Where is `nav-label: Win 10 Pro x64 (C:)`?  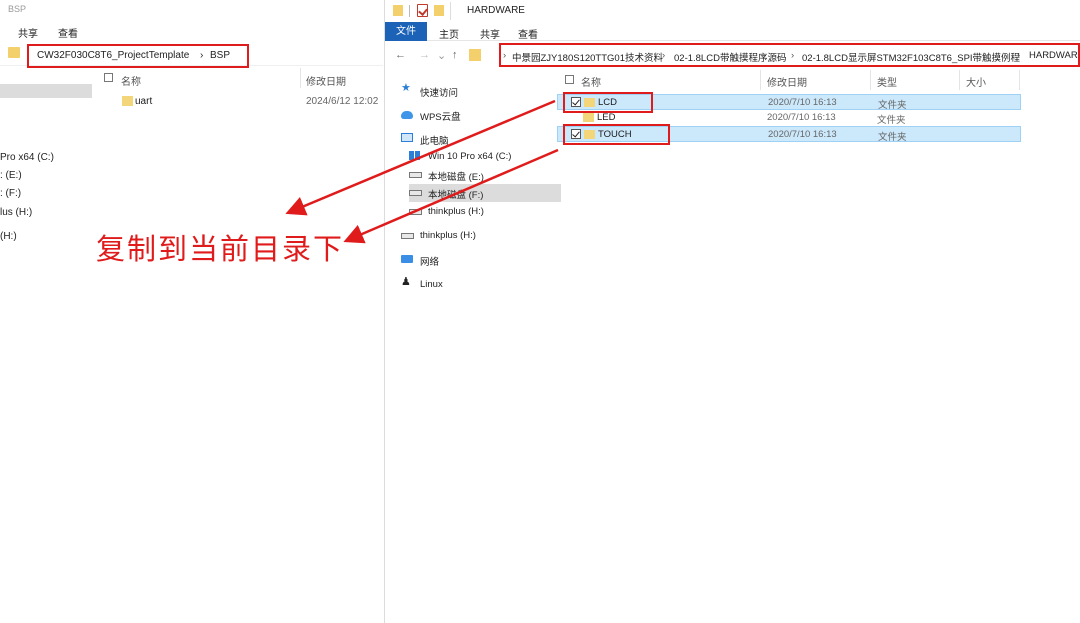
nav-label: Win 10 Pro x64 (C:) is located at coordinates (470, 156).